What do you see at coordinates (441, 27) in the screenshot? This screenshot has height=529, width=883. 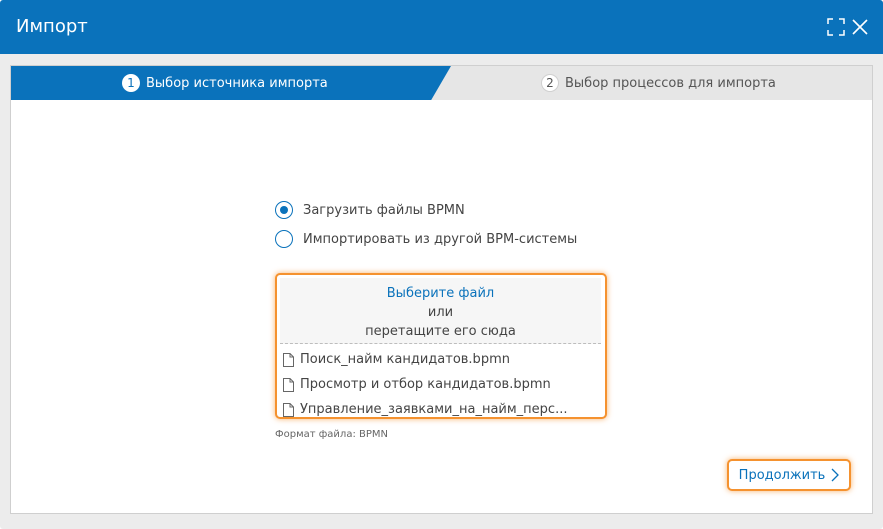 I see `dialog-titlebar: Импорт` at bounding box center [441, 27].